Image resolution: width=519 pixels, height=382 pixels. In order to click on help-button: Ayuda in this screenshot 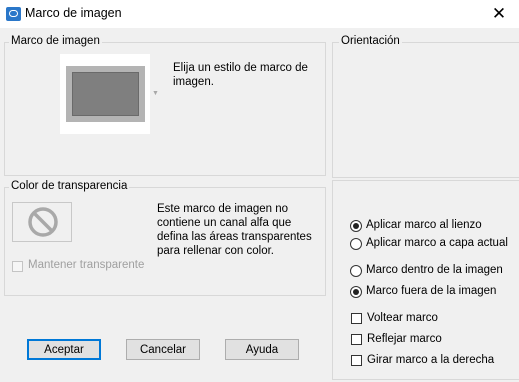, I will do `click(262, 349)`.